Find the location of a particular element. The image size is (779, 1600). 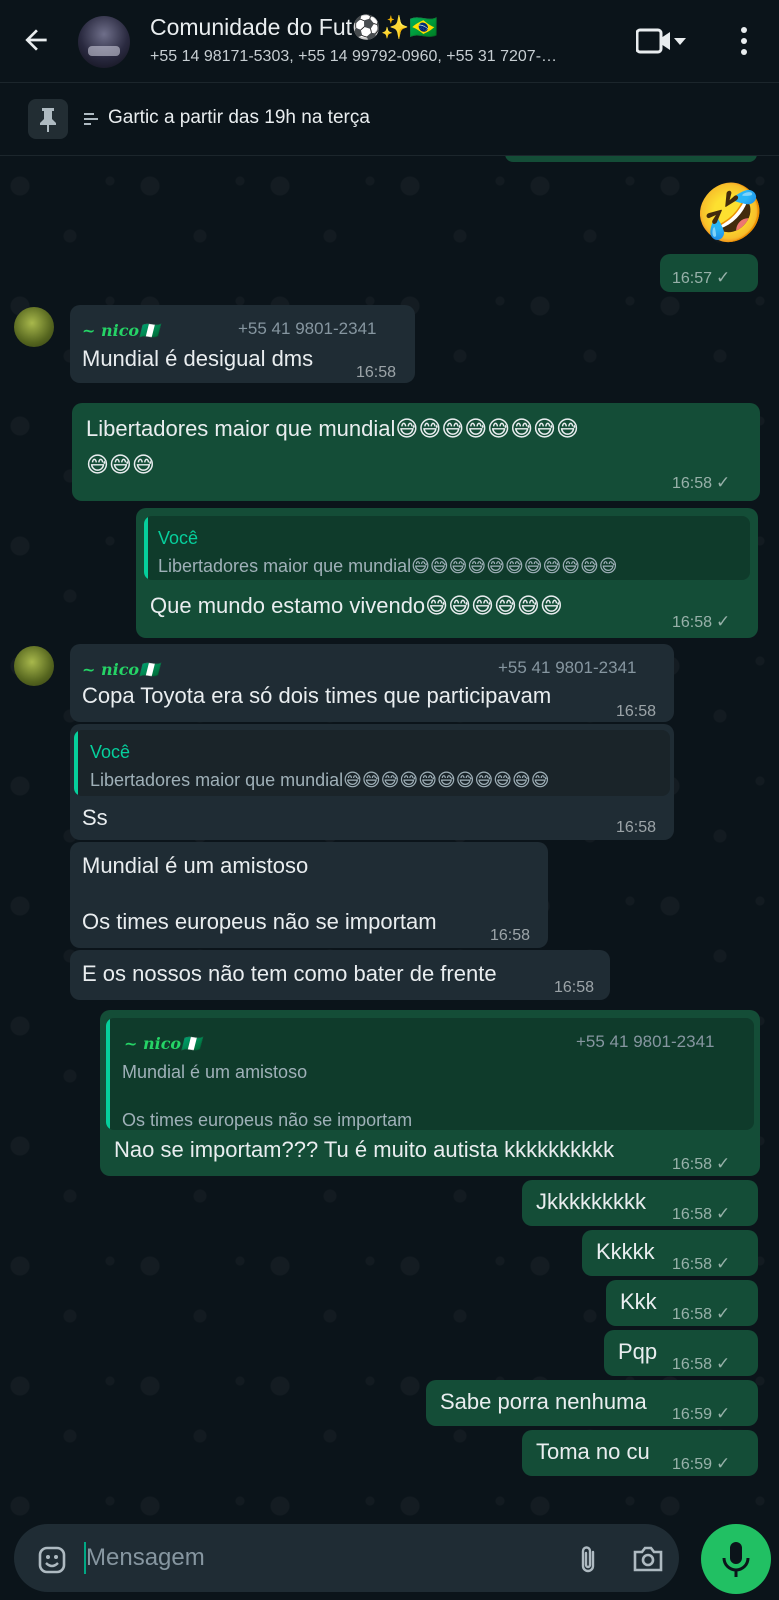

message-bubble-outgoing: Kkkkk 16:58 ✓ is located at coordinates (670, 1253).